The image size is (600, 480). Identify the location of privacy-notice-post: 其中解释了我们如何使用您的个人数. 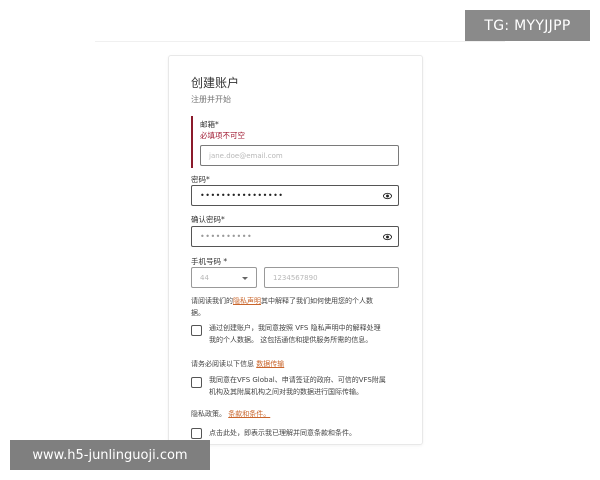
(317, 301).